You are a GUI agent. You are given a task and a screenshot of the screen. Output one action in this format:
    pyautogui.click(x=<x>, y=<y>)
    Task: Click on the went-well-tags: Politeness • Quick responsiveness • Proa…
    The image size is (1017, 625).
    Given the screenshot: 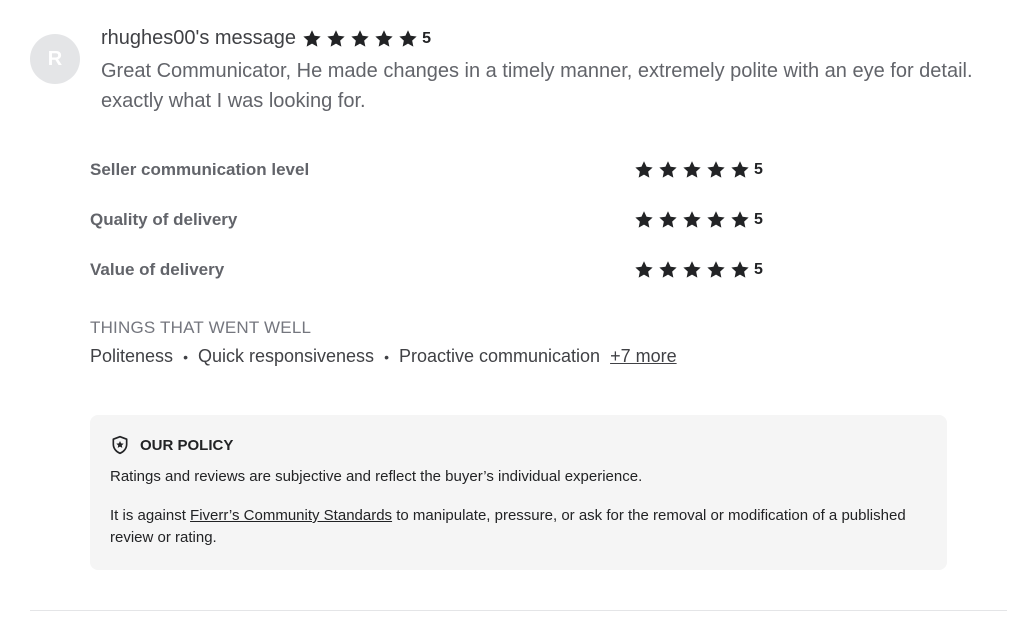 What is the action you would take?
    pyautogui.click(x=383, y=356)
    